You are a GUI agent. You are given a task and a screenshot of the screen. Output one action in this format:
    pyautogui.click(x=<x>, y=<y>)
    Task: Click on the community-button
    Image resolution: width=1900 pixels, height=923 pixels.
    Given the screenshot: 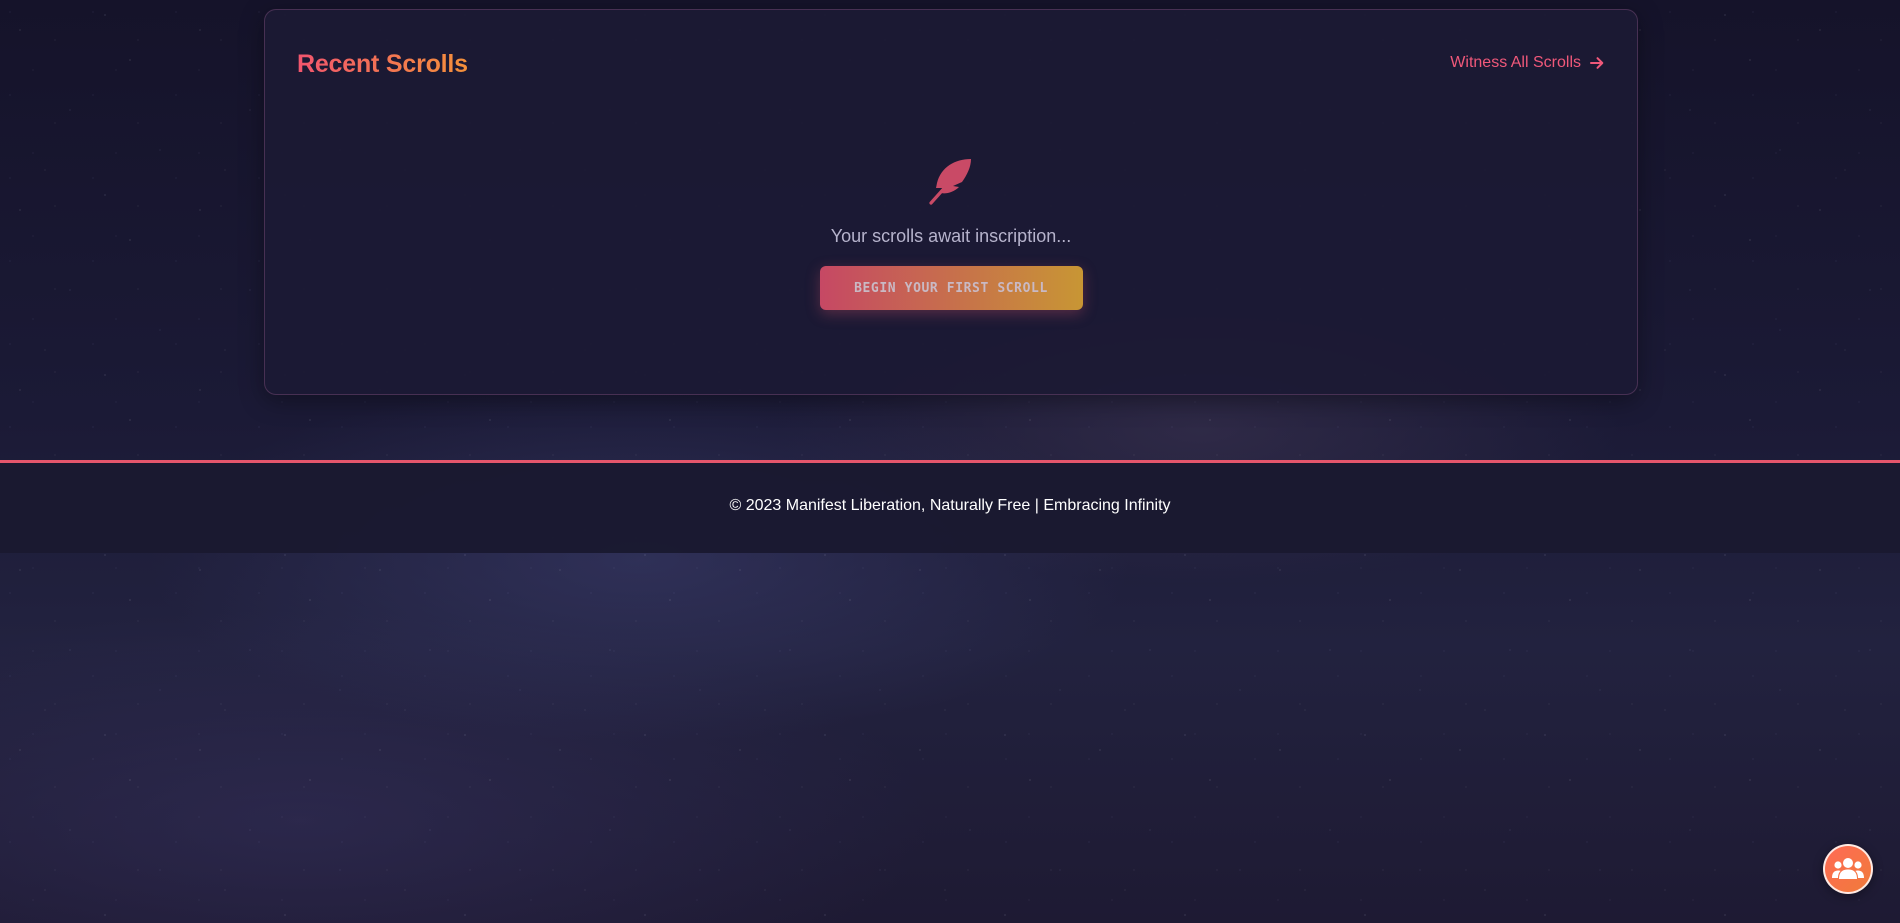 What is the action you would take?
    pyautogui.click(x=1848, y=869)
    